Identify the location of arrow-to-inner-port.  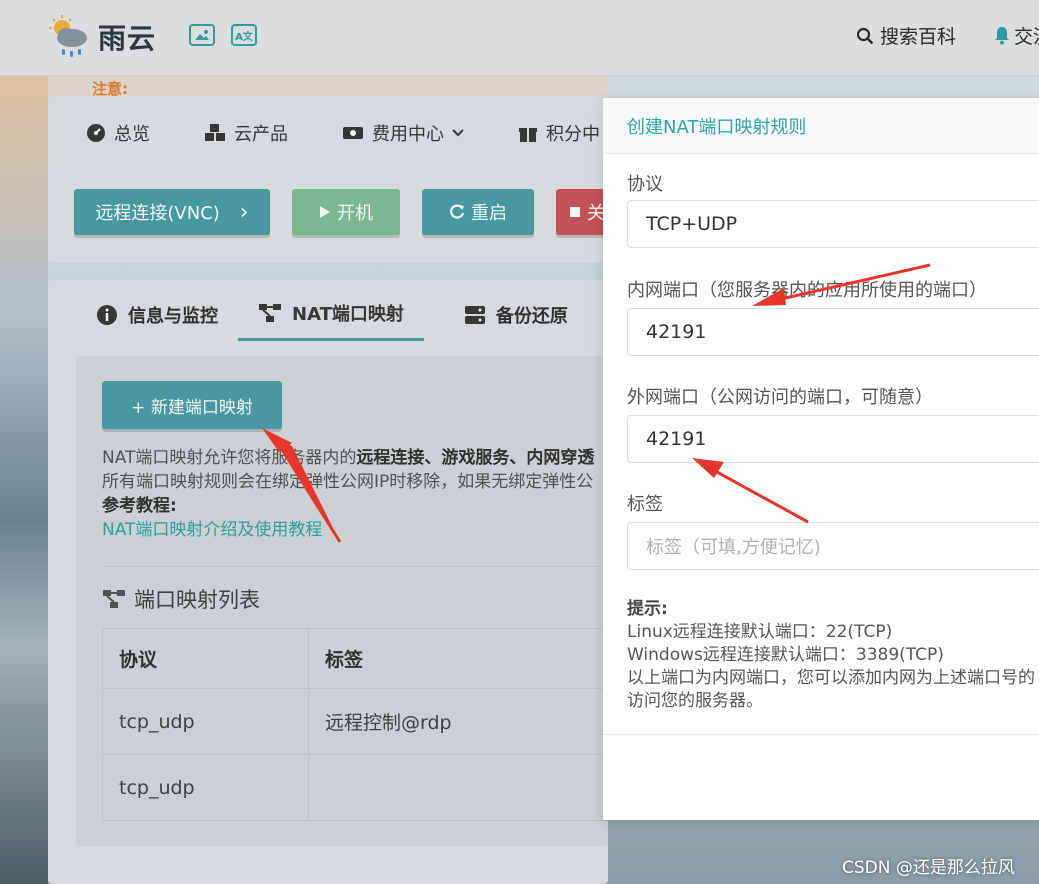
(841, 284).